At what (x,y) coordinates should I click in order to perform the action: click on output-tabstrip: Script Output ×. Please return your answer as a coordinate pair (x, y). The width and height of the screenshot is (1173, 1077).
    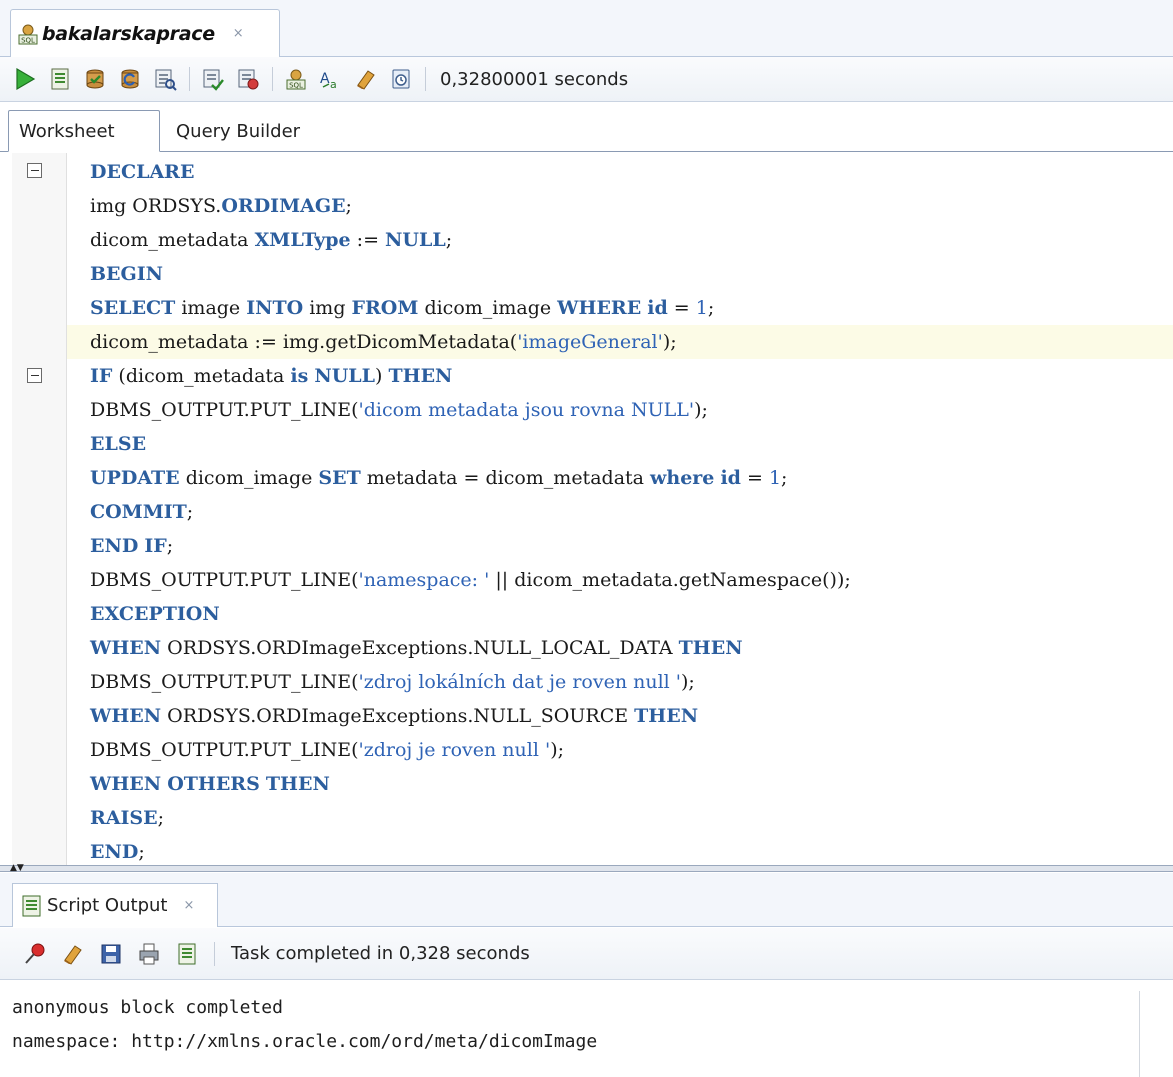
    Looking at the image, I should click on (586, 900).